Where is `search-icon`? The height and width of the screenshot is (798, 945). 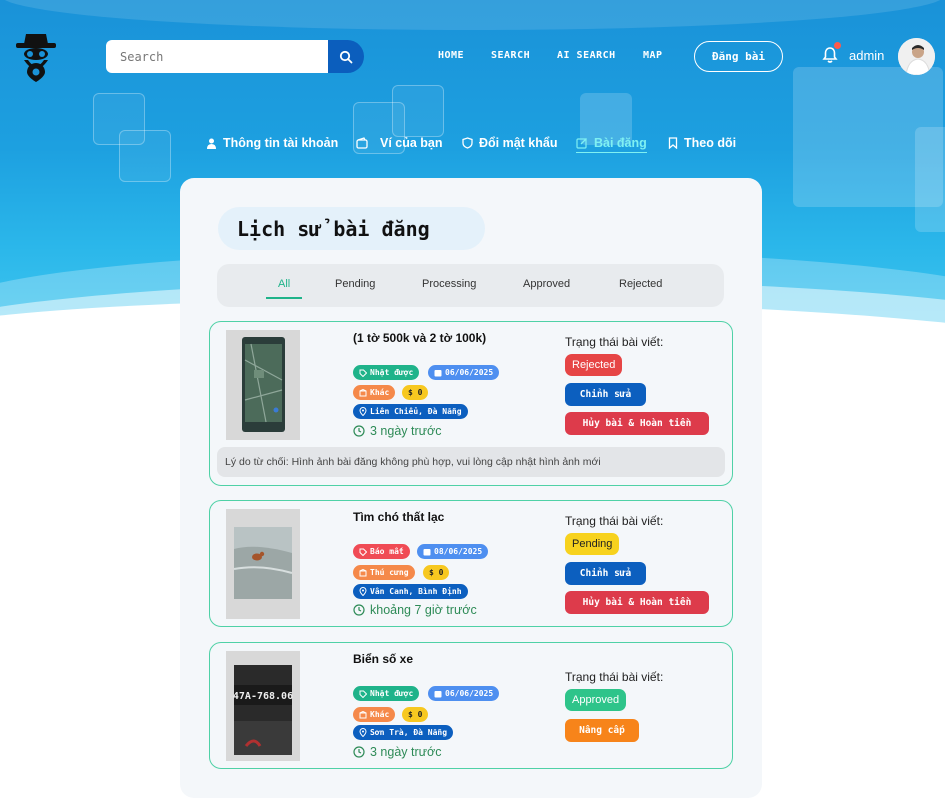
search-icon is located at coordinates (346, 56).